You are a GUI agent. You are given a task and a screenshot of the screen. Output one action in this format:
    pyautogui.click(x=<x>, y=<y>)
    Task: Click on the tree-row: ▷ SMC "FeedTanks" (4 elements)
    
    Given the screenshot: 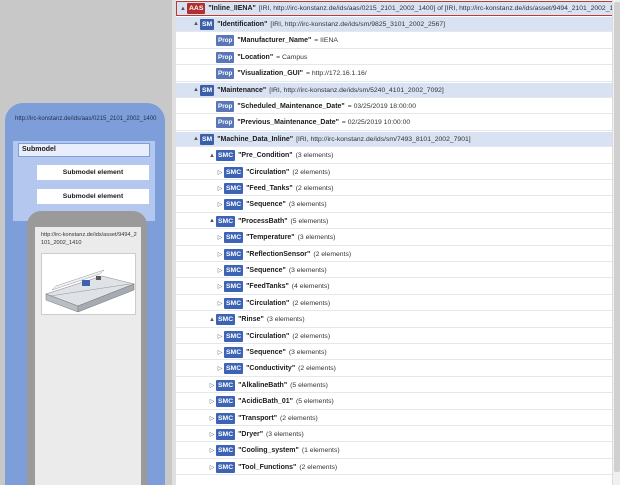 What is the action you would take?
    pyautogui.click(x=396, y=287)
    